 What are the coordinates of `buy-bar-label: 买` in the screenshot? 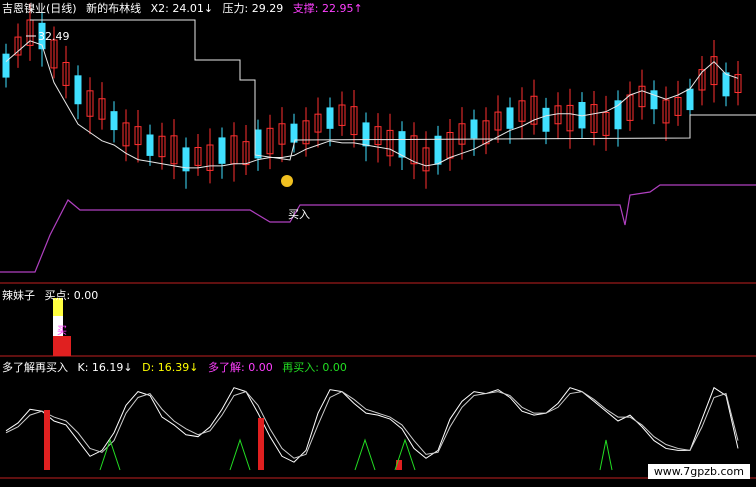 It's located at (62, 331).